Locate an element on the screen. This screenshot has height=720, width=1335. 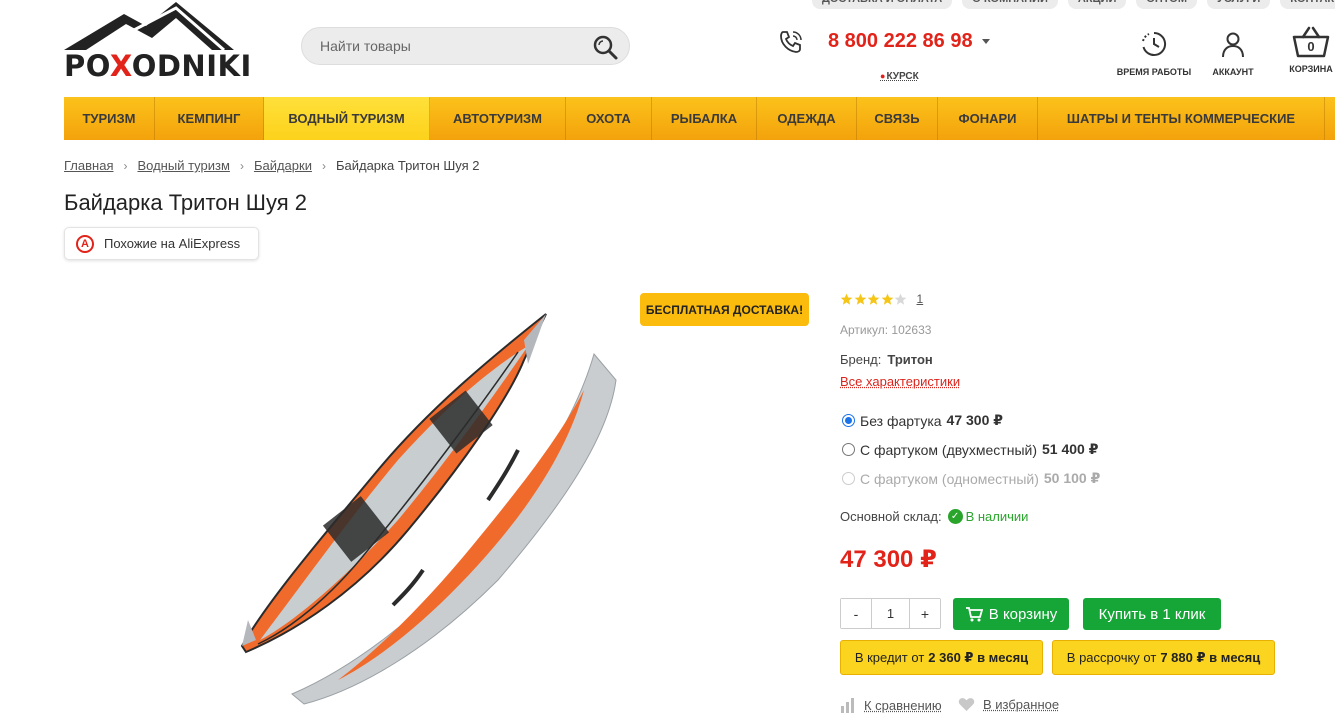
option-apron-single: С фартуком (одноместный) 50 100 ₽ is located at coordinates (971, 478).